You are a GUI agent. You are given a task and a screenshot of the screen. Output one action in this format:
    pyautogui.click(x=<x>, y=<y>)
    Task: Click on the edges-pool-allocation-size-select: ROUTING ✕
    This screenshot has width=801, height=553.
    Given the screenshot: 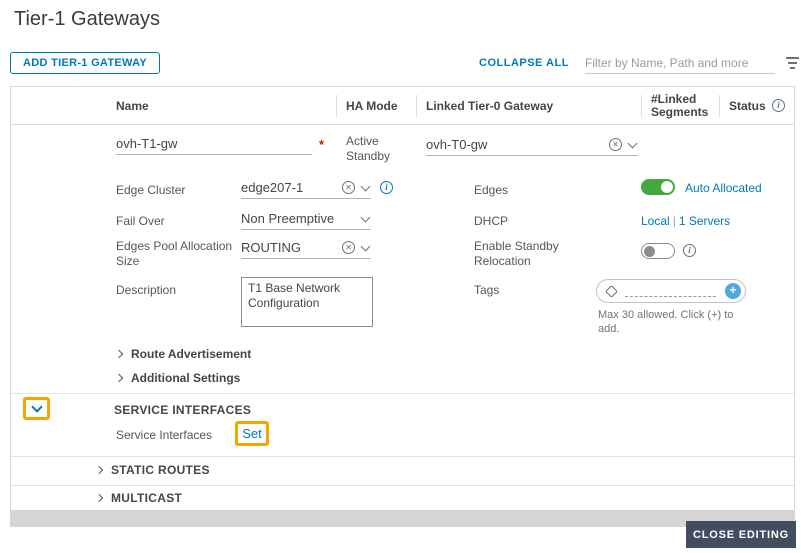 What is the action you would take?
    pyautogui.click(x=306, y=248)
    